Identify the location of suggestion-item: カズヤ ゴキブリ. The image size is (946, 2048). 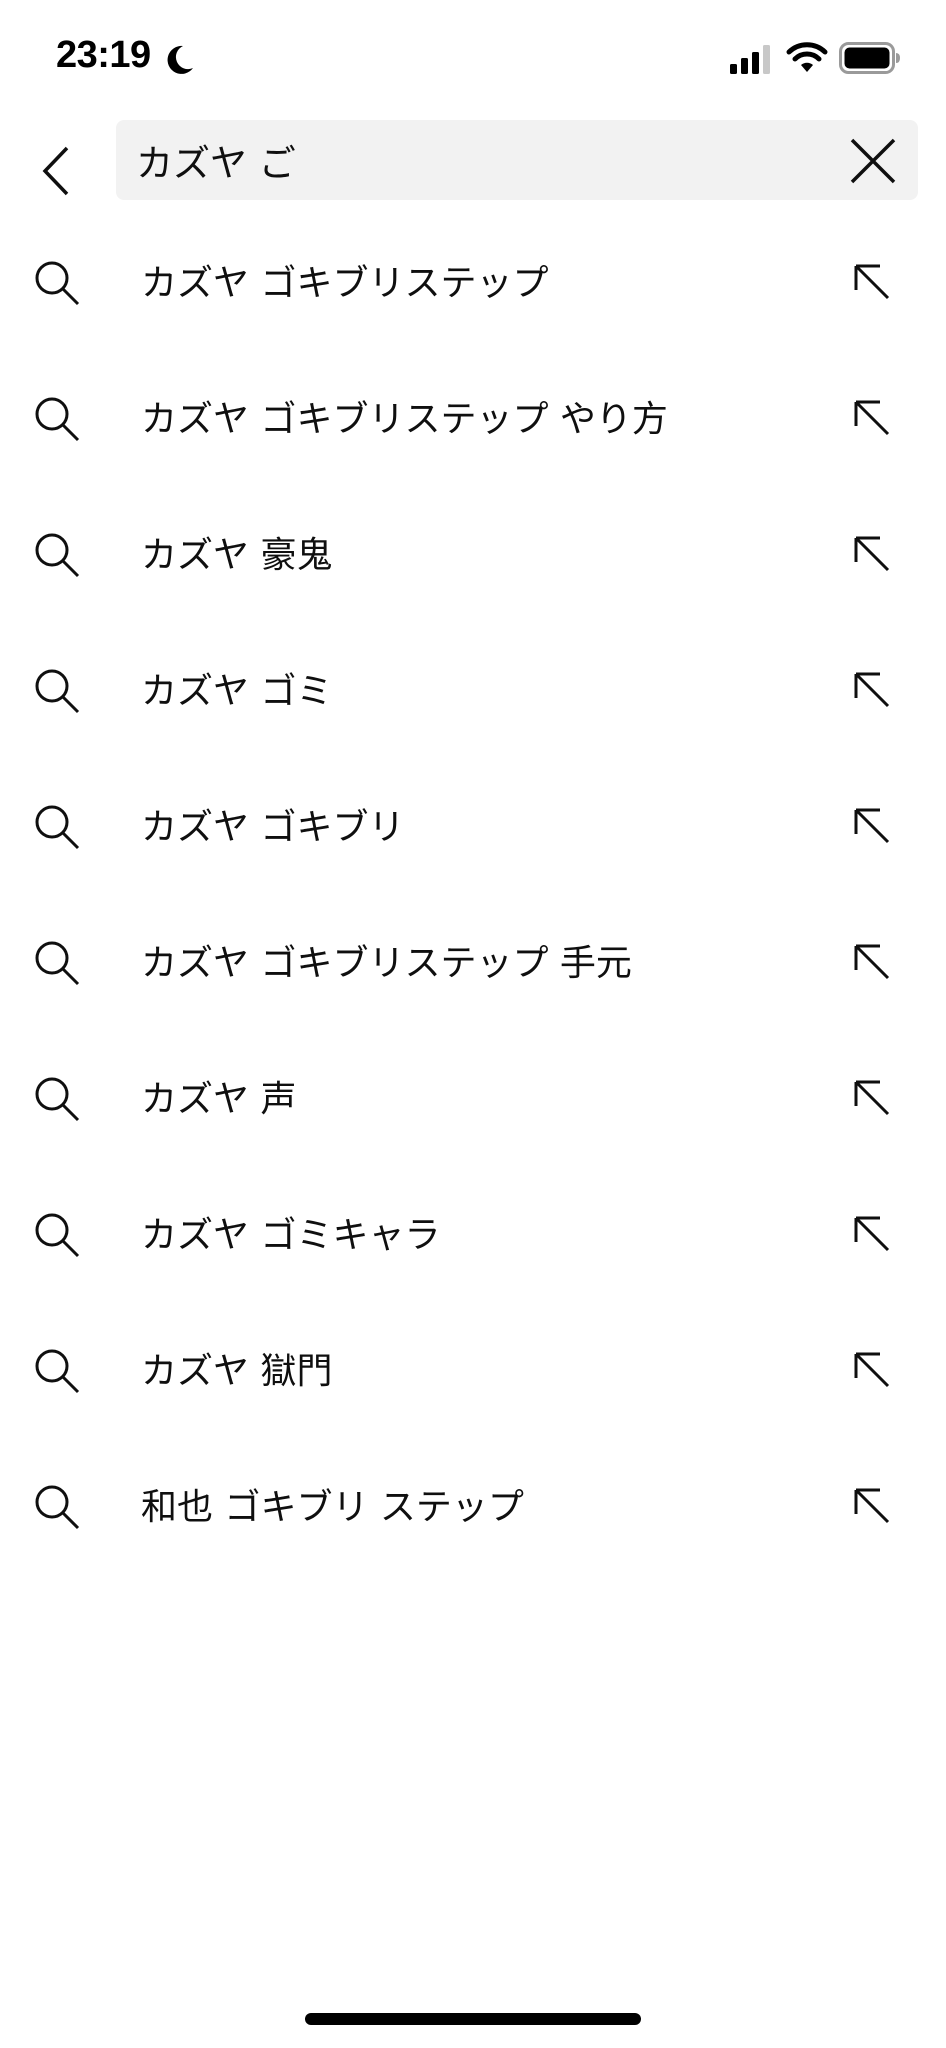
(473, 828).